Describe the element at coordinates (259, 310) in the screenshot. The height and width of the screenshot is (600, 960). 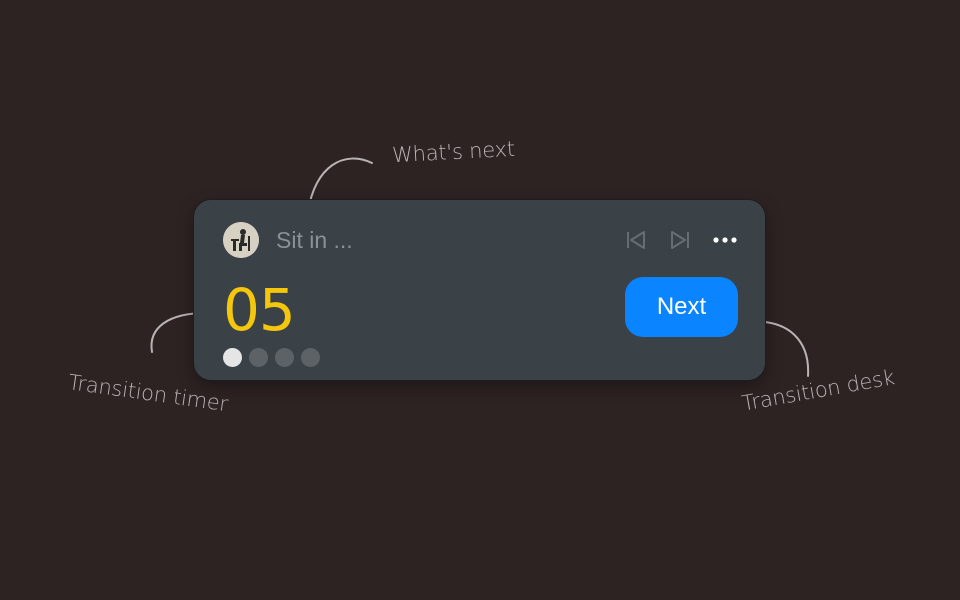
I see `transition-timer: 05` at that location.